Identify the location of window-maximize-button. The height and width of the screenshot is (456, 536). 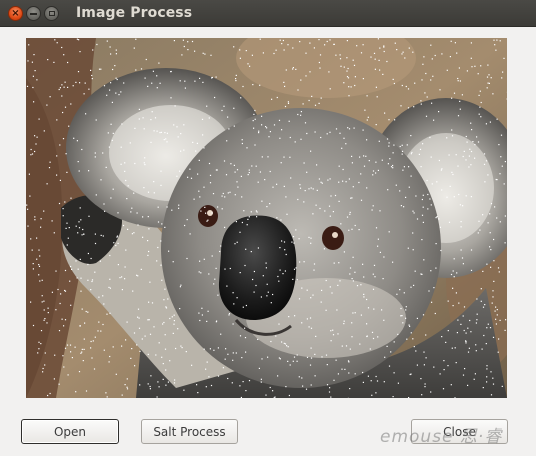
(51, 13).